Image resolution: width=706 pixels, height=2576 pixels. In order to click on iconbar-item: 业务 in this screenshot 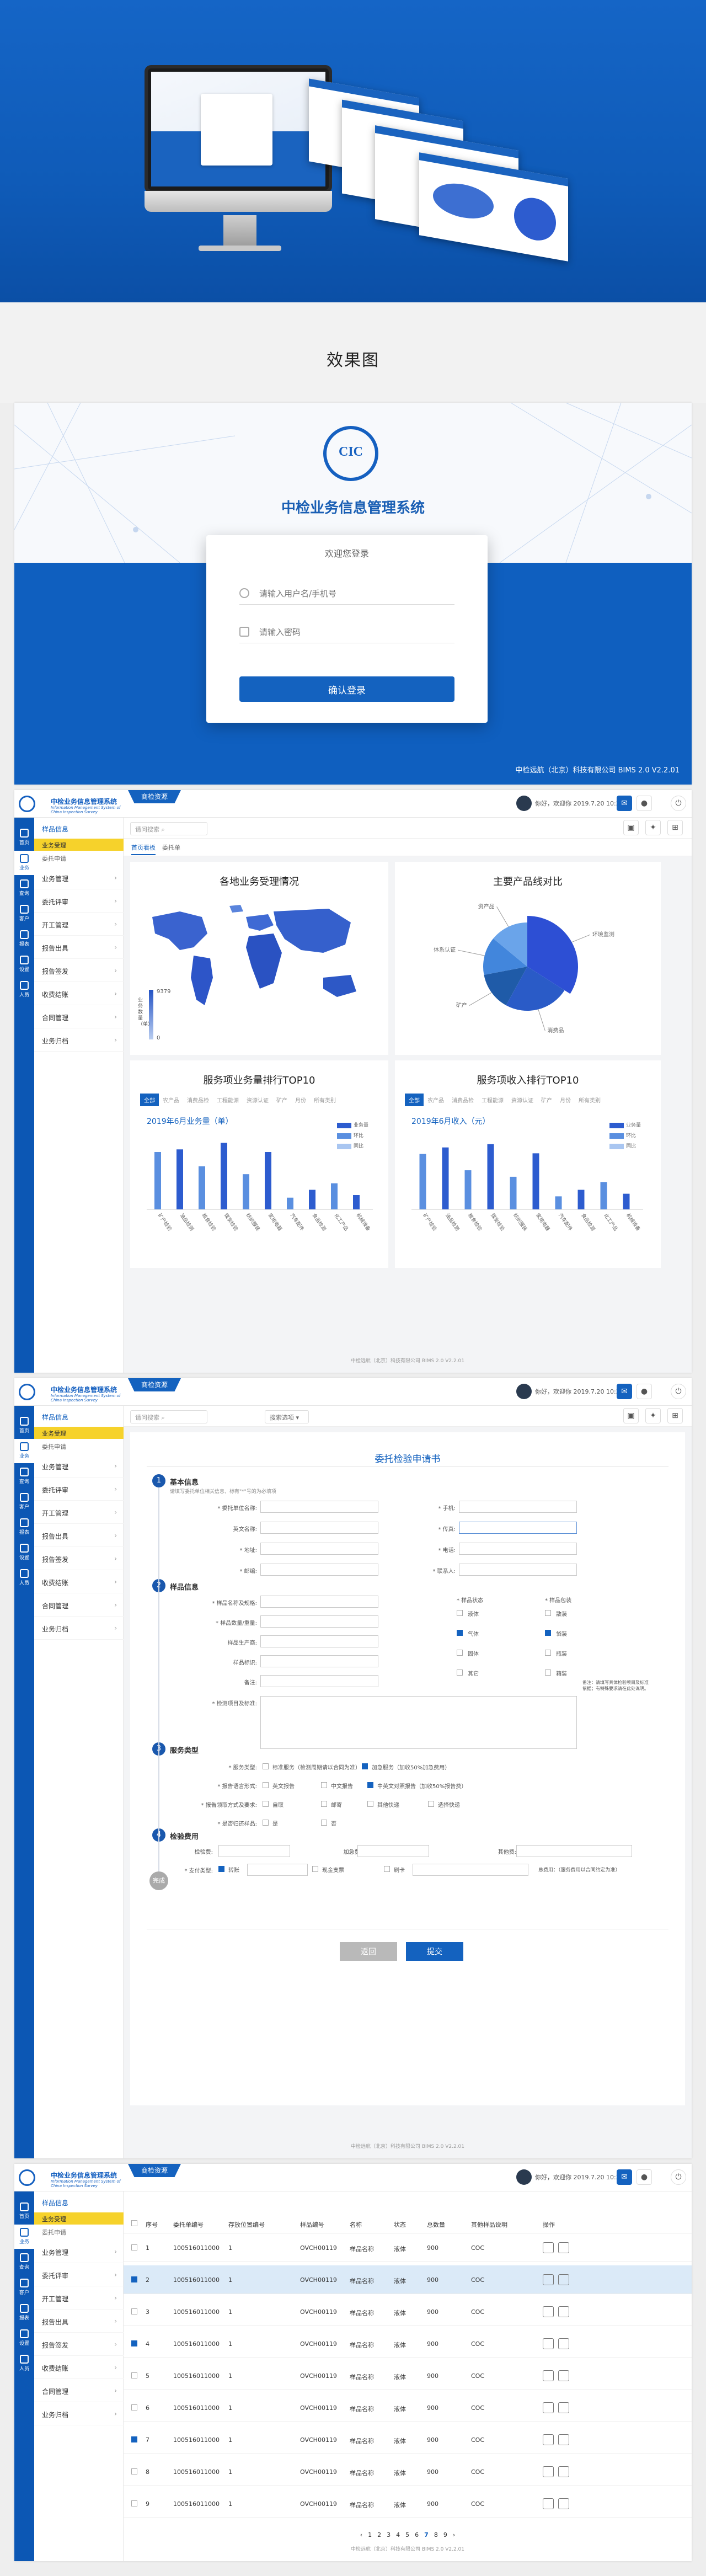, I will do `click(24, 1451)`.